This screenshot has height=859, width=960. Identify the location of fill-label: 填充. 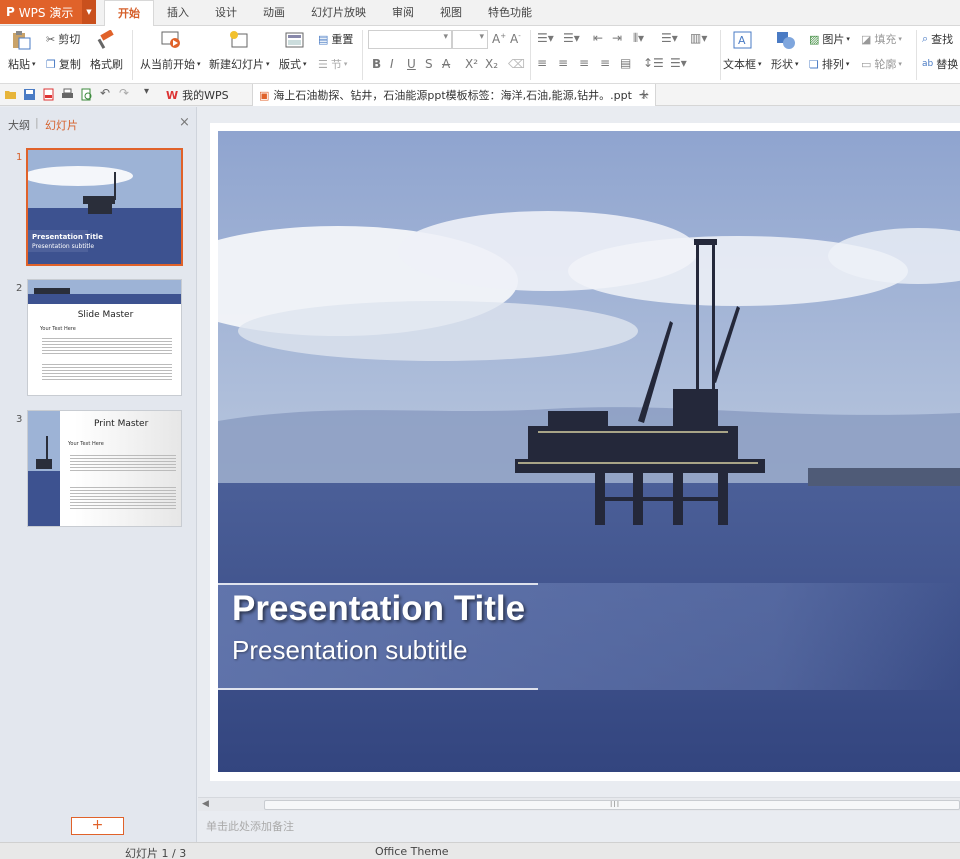
(885, 39).